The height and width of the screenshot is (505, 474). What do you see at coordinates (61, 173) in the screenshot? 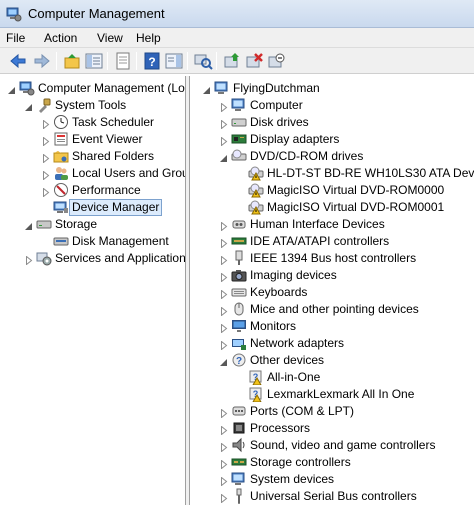
I see `users-groups-icon` at bounding box center [61, 173].